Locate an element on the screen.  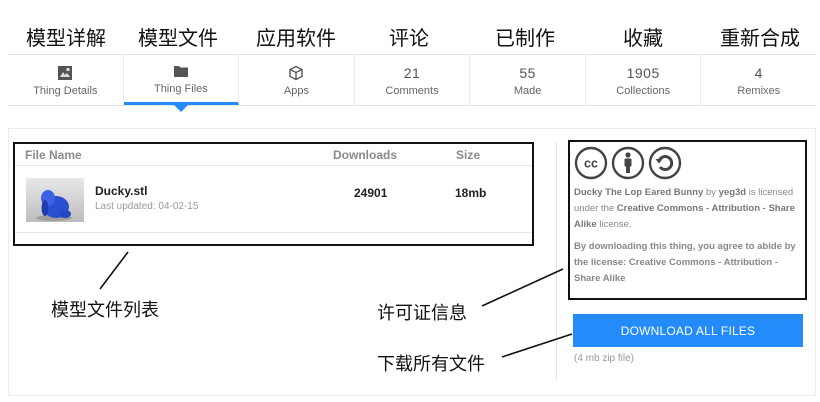
tab-apps: Apps is located at coordinates (297, 80).